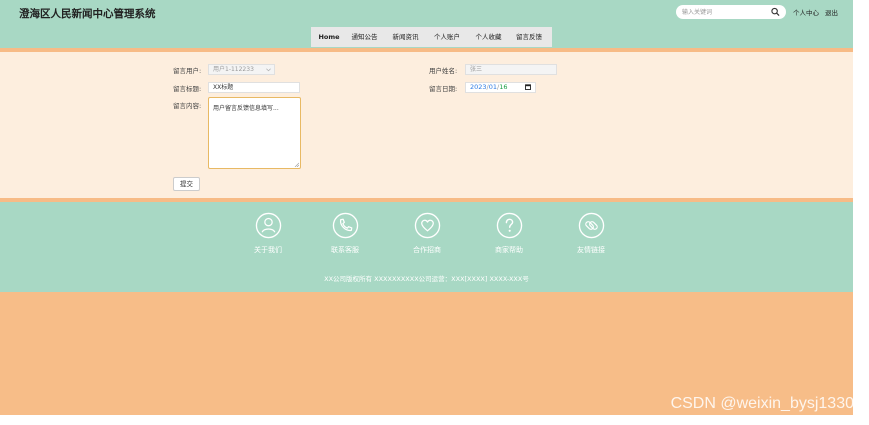 The image size is (869, 425). Describe the element at coordinates (722, 12) in the screenshot. I see `search-input` at that location.